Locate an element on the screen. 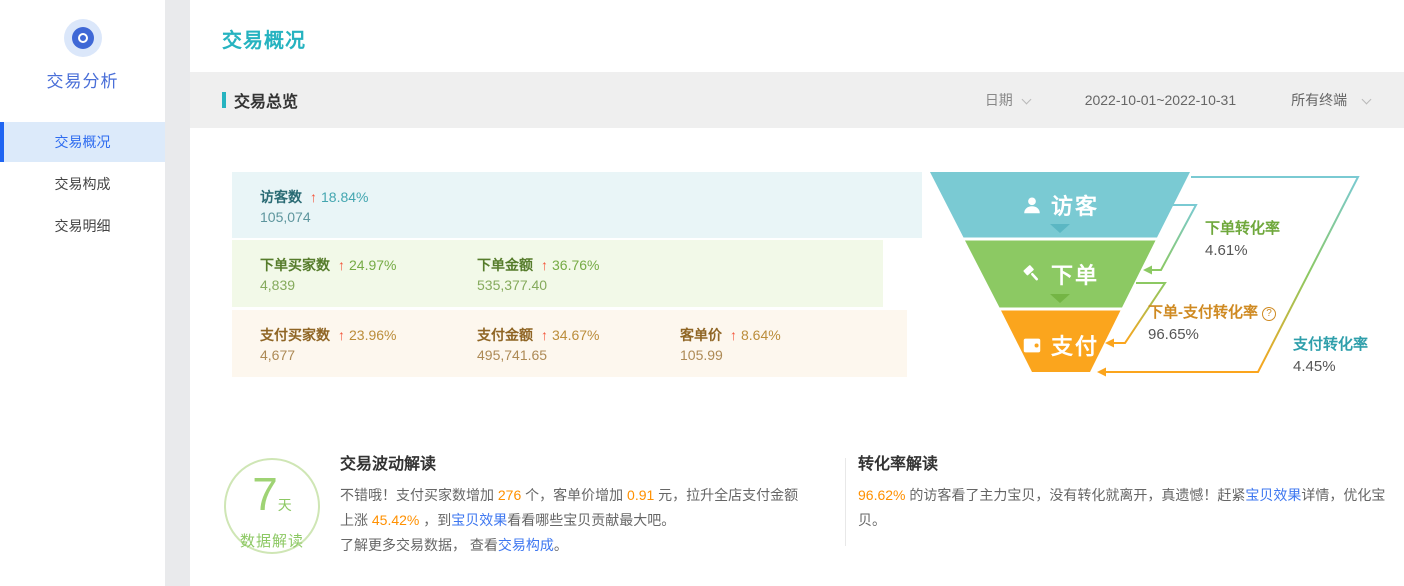 The image size is (1404, 586). metric-pay-amount: 支付金额 ↑ 34.67% 495,741.65 is located at coordinates (538, 345).